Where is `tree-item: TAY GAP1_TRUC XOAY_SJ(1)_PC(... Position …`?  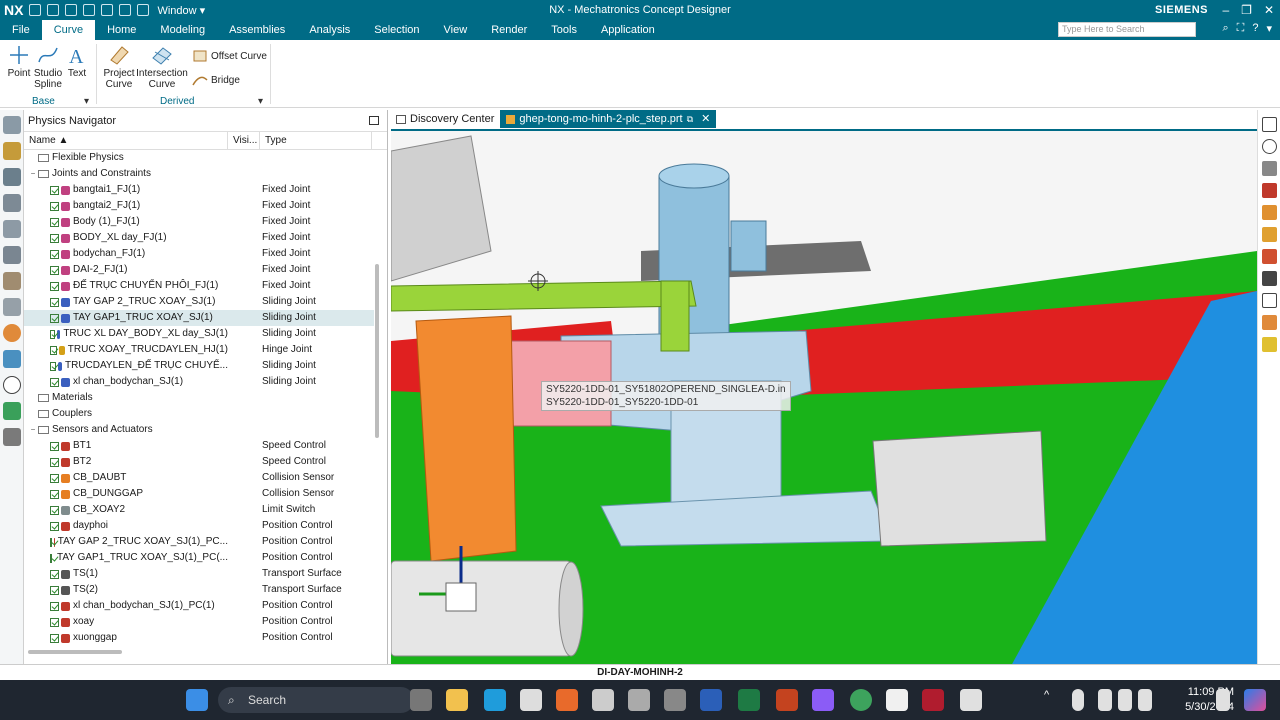 tree-item: TAY GAP1_TRUC XOAY_SJ(1)_PC(... Position … is located at coordinates (199, 558).